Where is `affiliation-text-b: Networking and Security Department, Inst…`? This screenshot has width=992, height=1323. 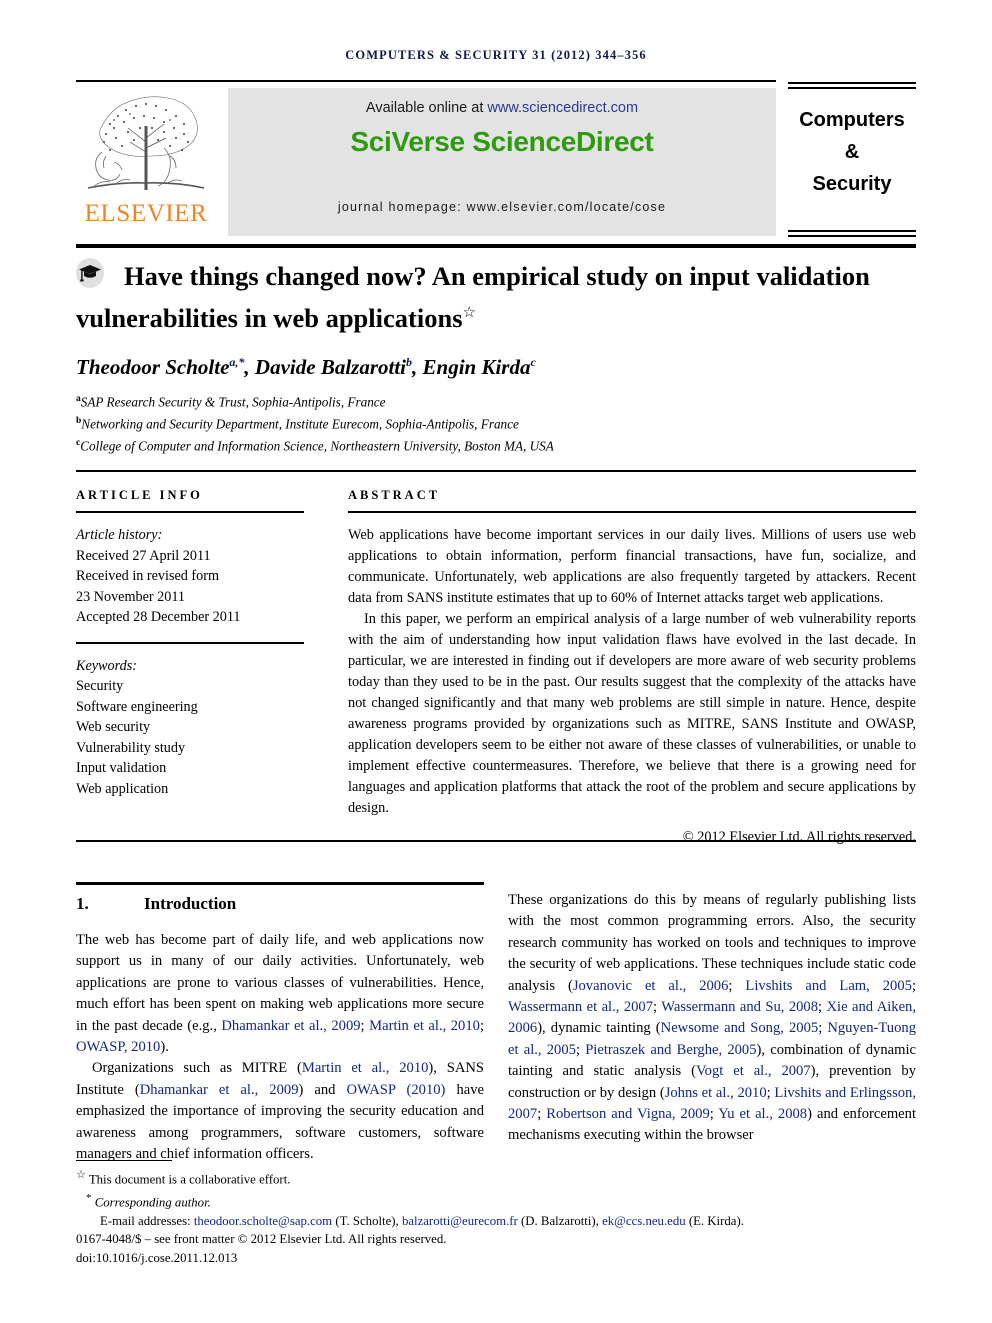
affiliation-text-b: Networking and Security Department, Inst… is located at coordinates (300, 424).